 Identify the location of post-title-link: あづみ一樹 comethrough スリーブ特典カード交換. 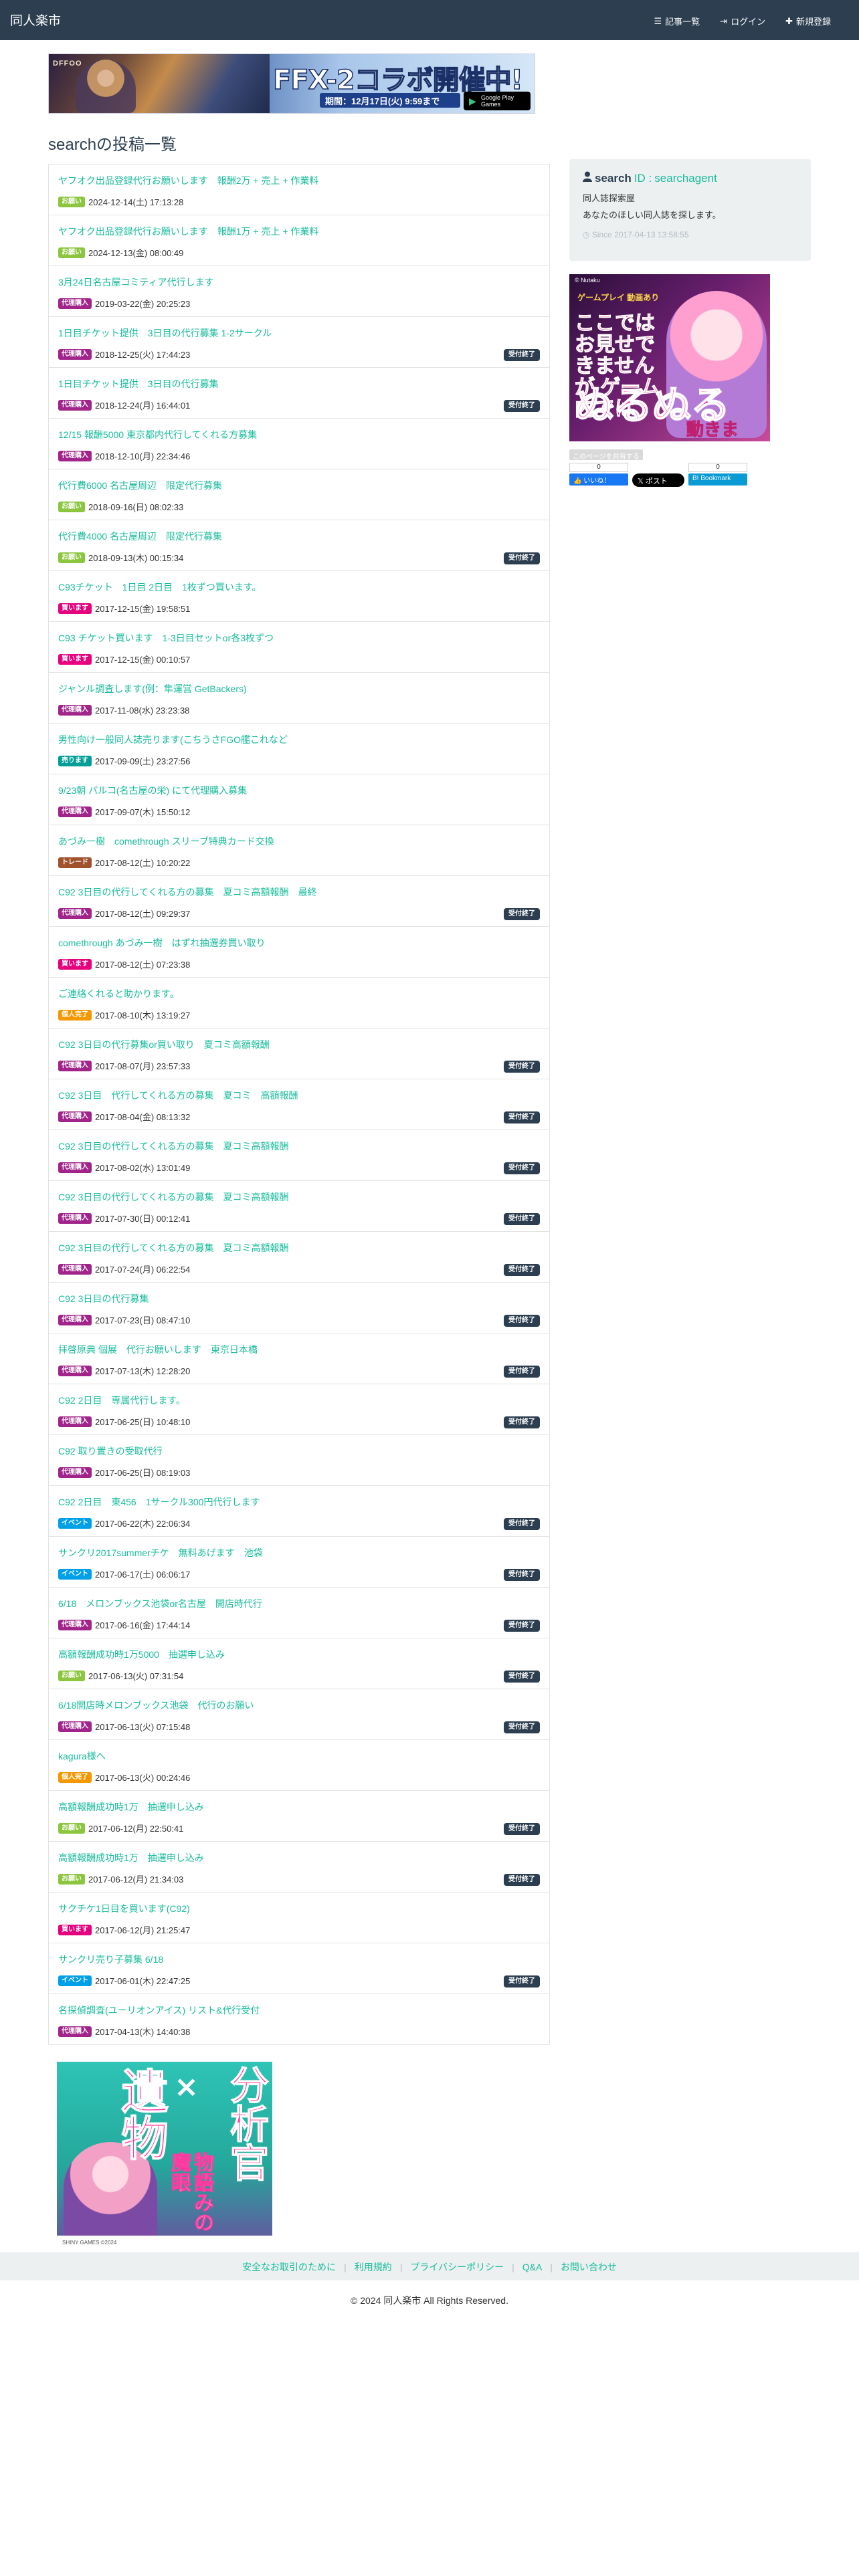
(166, 841).